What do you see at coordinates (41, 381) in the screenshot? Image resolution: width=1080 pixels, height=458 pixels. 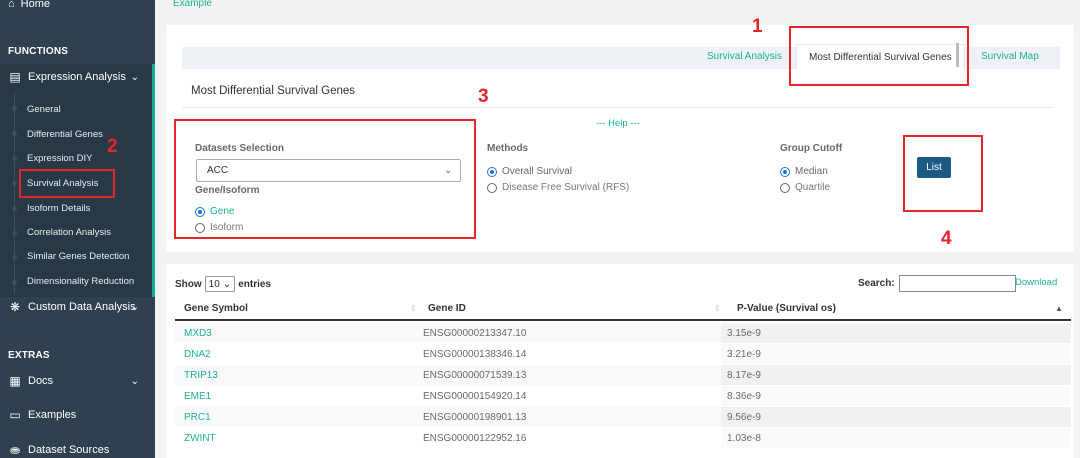 I see `sidebar-item-label: Docs` at bounding box center [41, 381].